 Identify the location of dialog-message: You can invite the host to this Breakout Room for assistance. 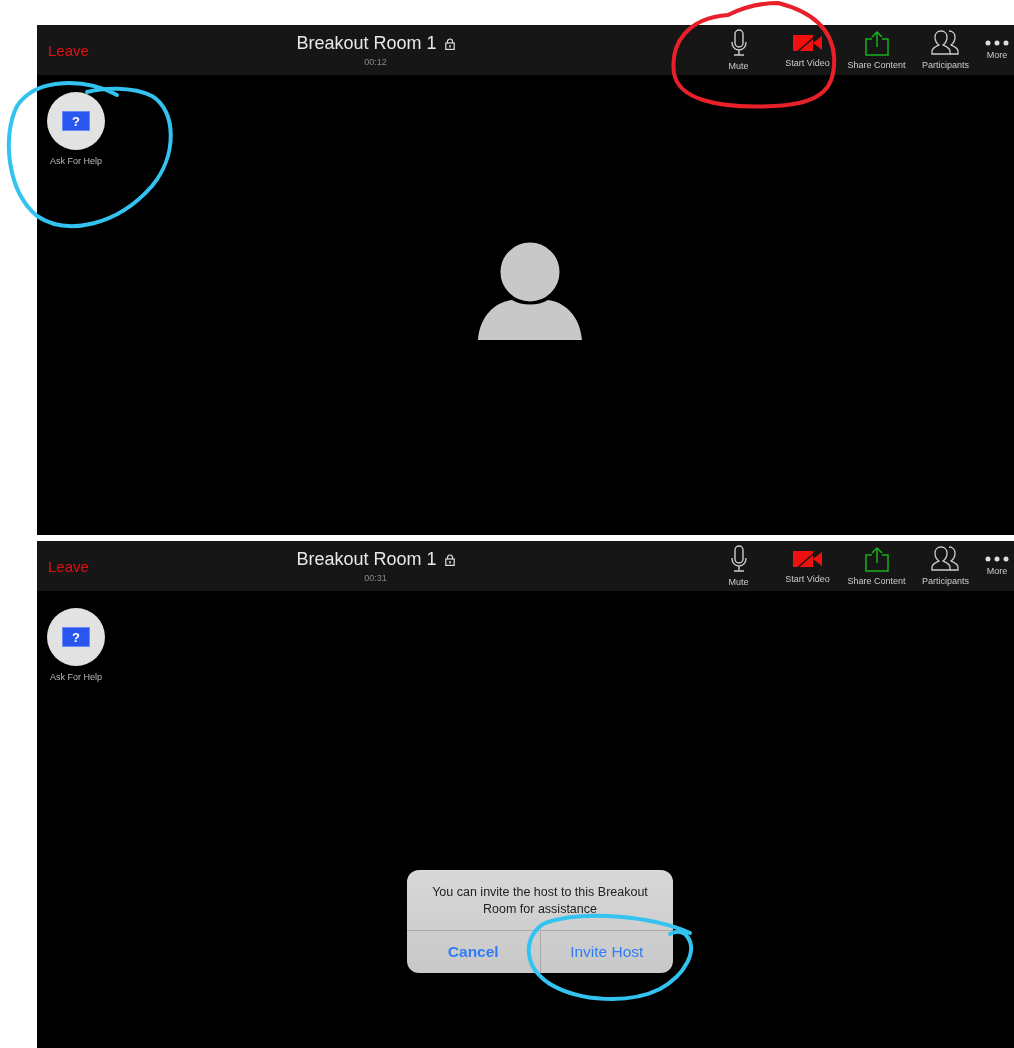
(540, 901).